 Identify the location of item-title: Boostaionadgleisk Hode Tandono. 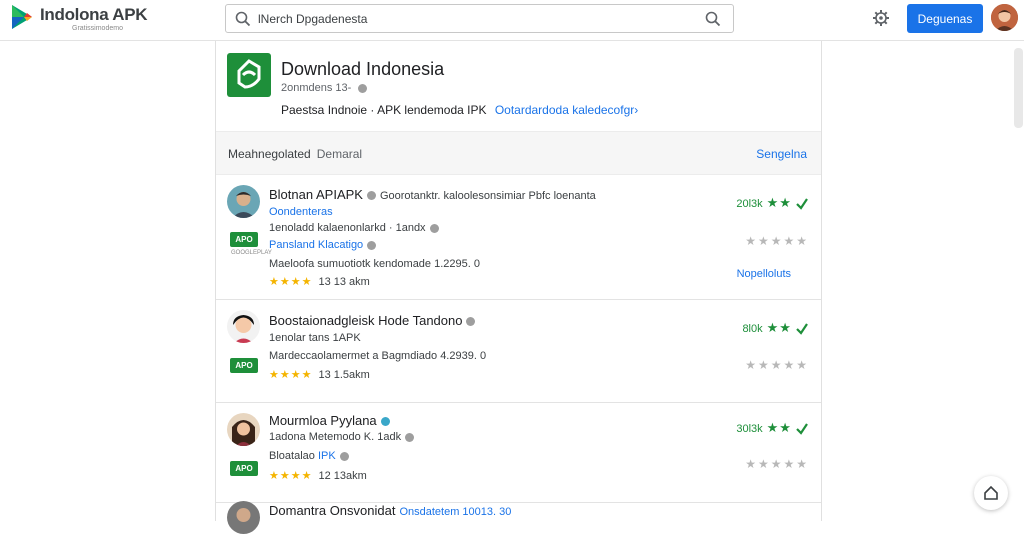
(365, 320).